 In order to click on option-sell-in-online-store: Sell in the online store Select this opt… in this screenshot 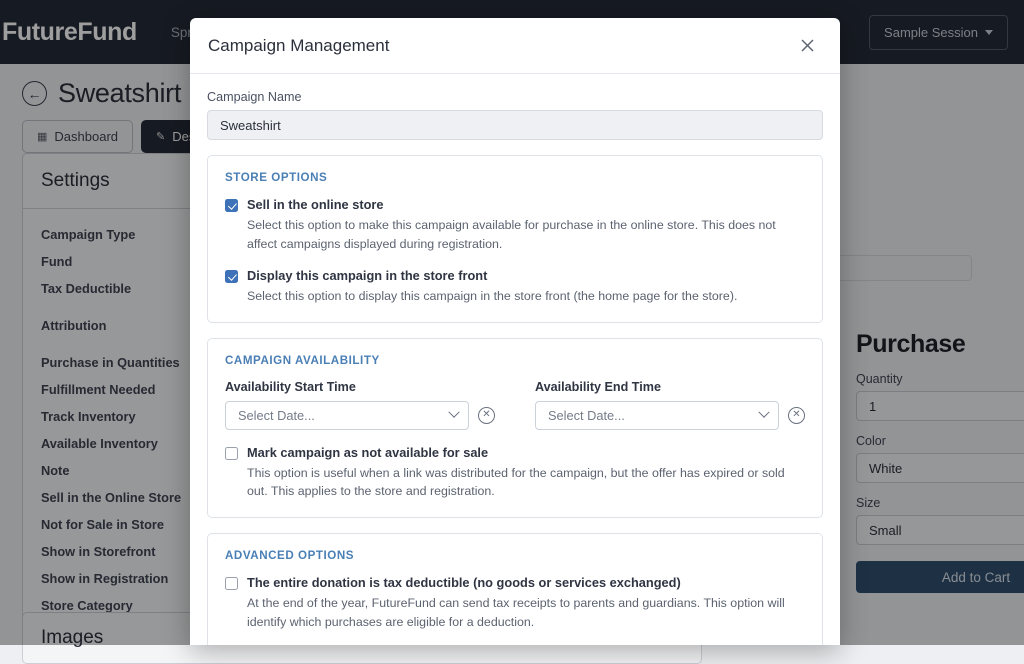, I will do `click(515, 225)`.